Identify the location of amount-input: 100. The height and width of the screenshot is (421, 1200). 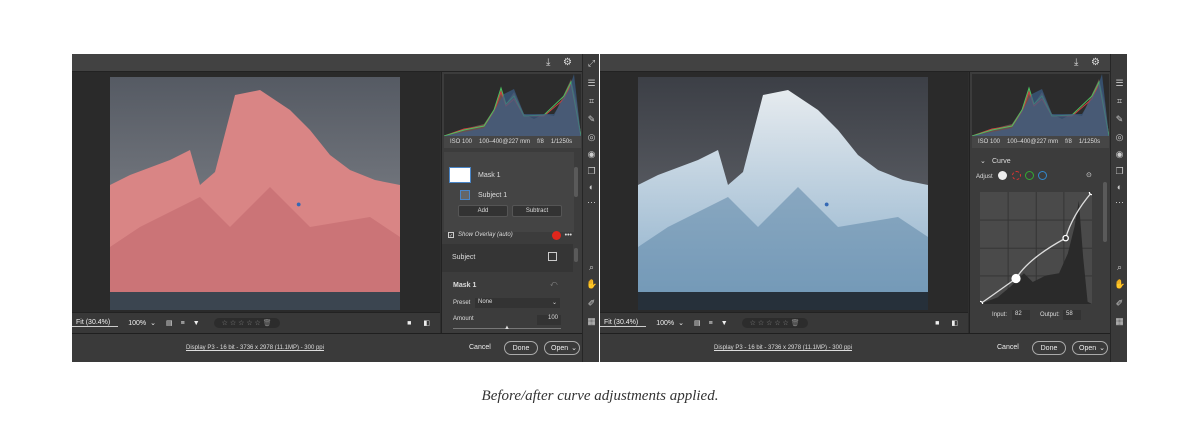
(549, 320).